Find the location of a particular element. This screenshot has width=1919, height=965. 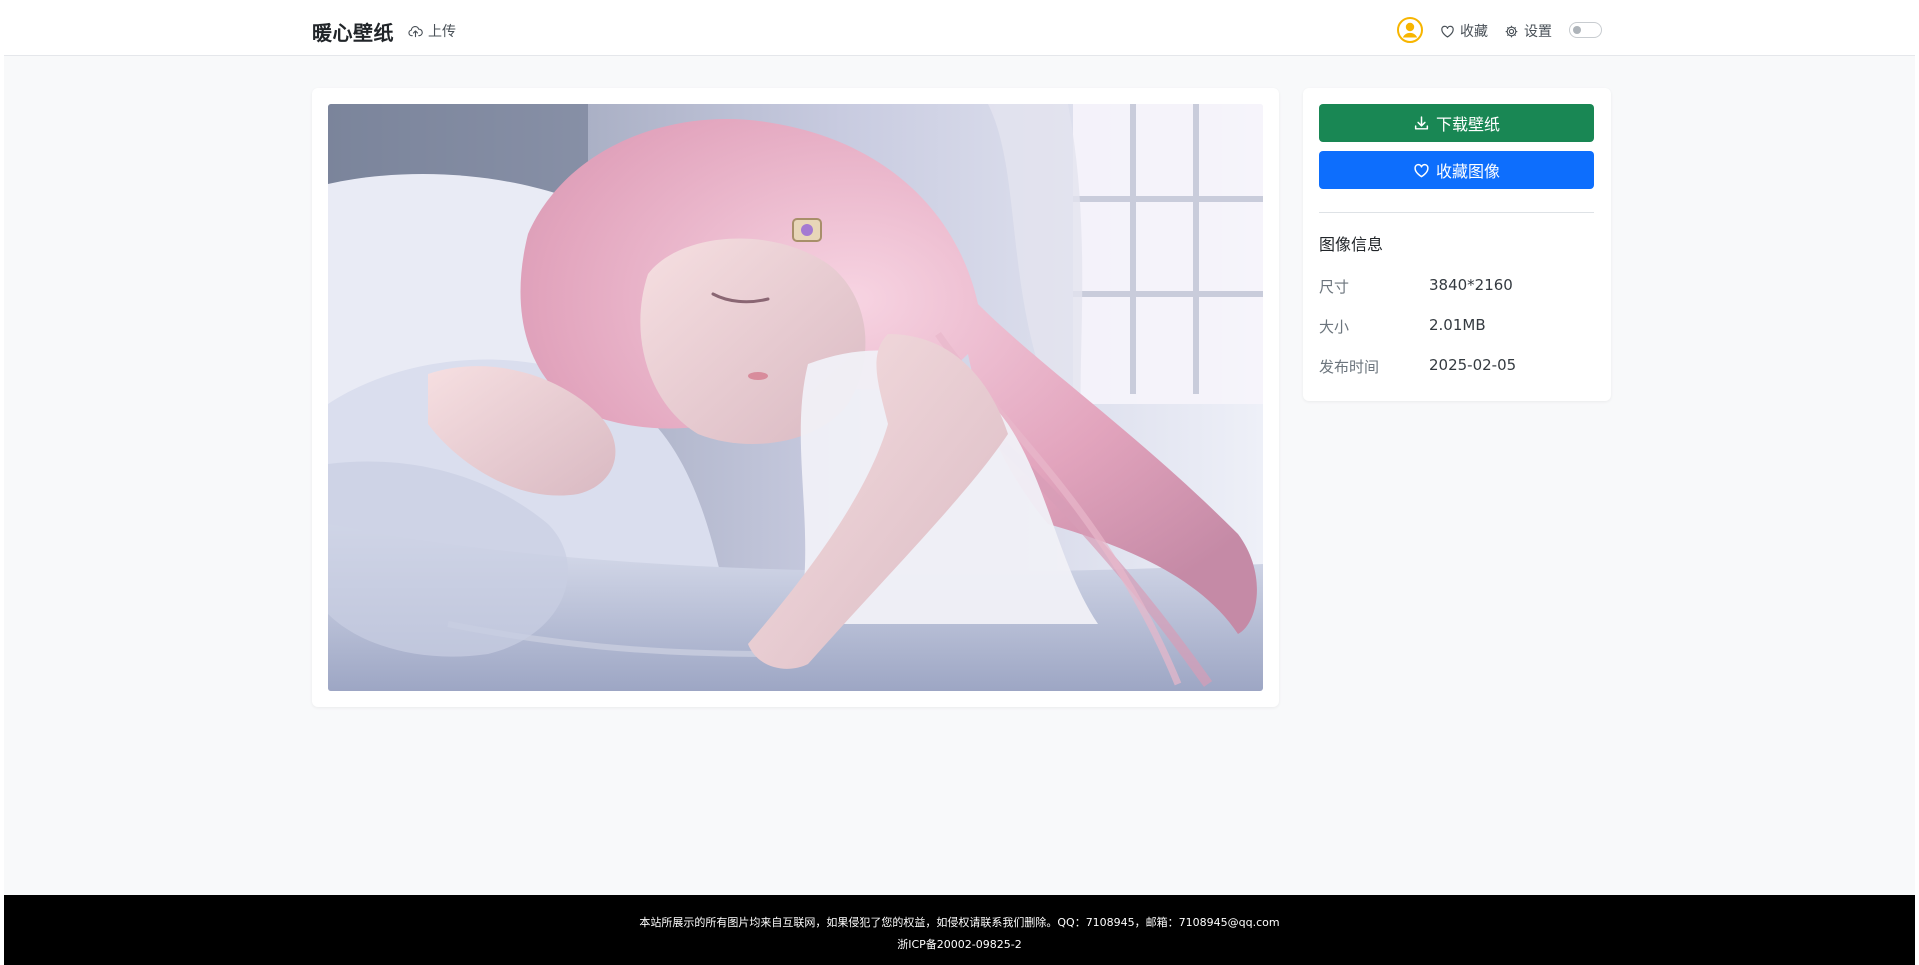

download-icon is located at coordinates (1421, 122).